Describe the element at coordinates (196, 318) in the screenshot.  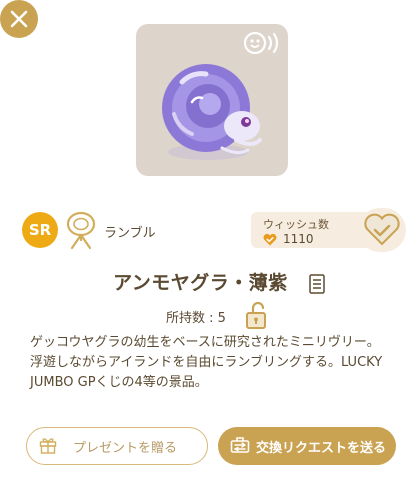
I see `owned-count: 所持数 : 5` at that location.